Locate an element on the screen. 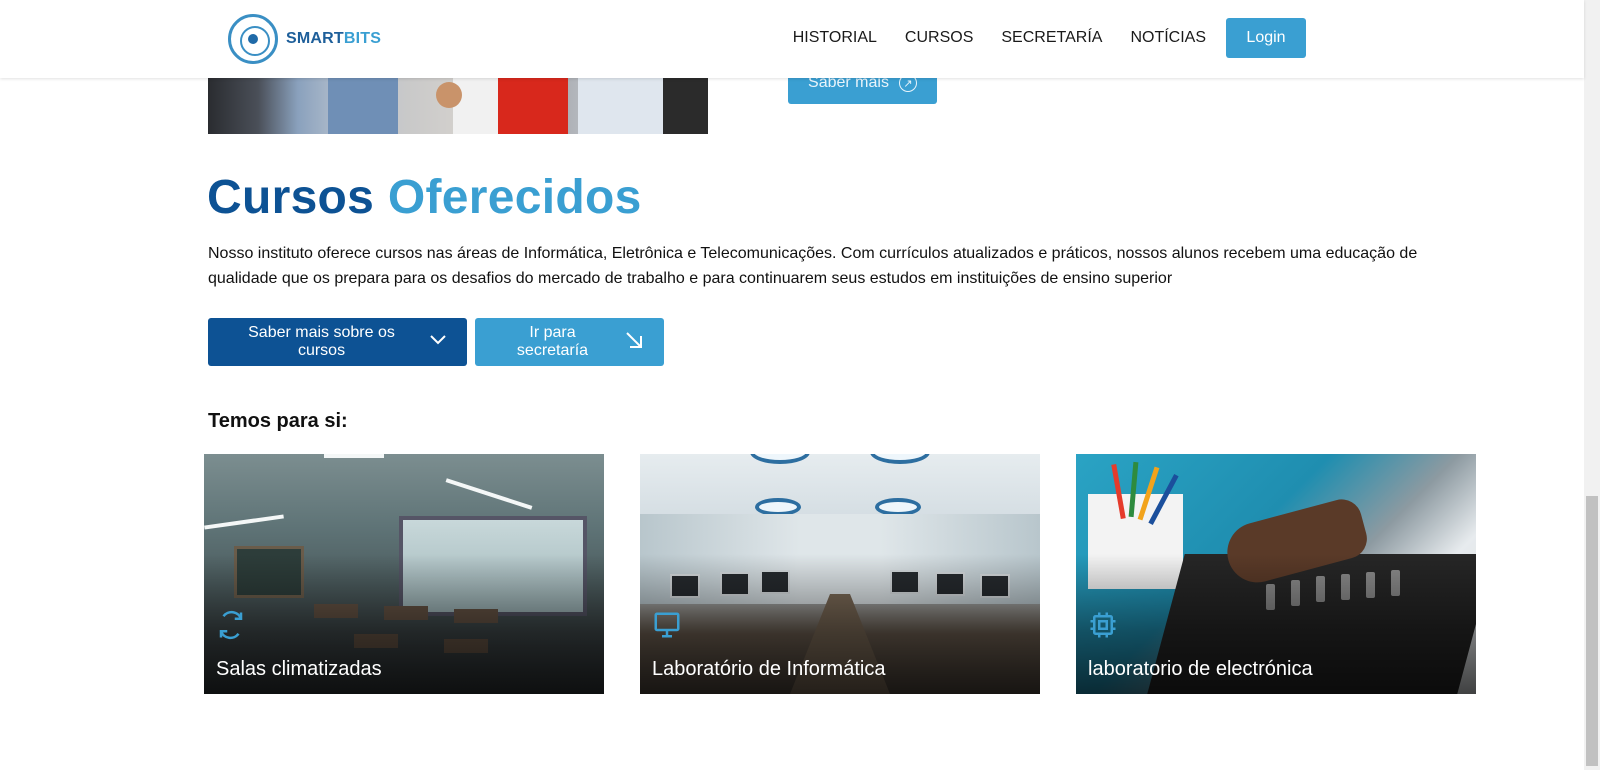 The image size is (1600, 770). login-button: Login is located at coordinates (1266, 38).